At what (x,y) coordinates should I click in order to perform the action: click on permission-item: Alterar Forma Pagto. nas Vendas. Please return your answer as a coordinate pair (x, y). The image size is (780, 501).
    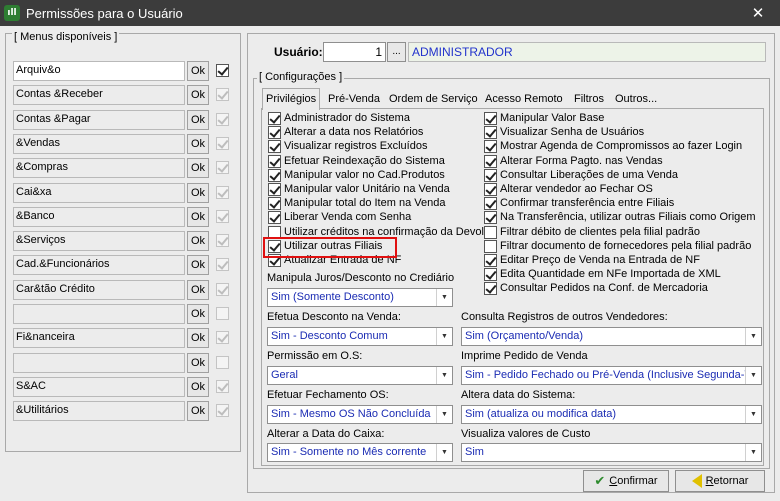
    Looking at the image, I should click on (573, 161).